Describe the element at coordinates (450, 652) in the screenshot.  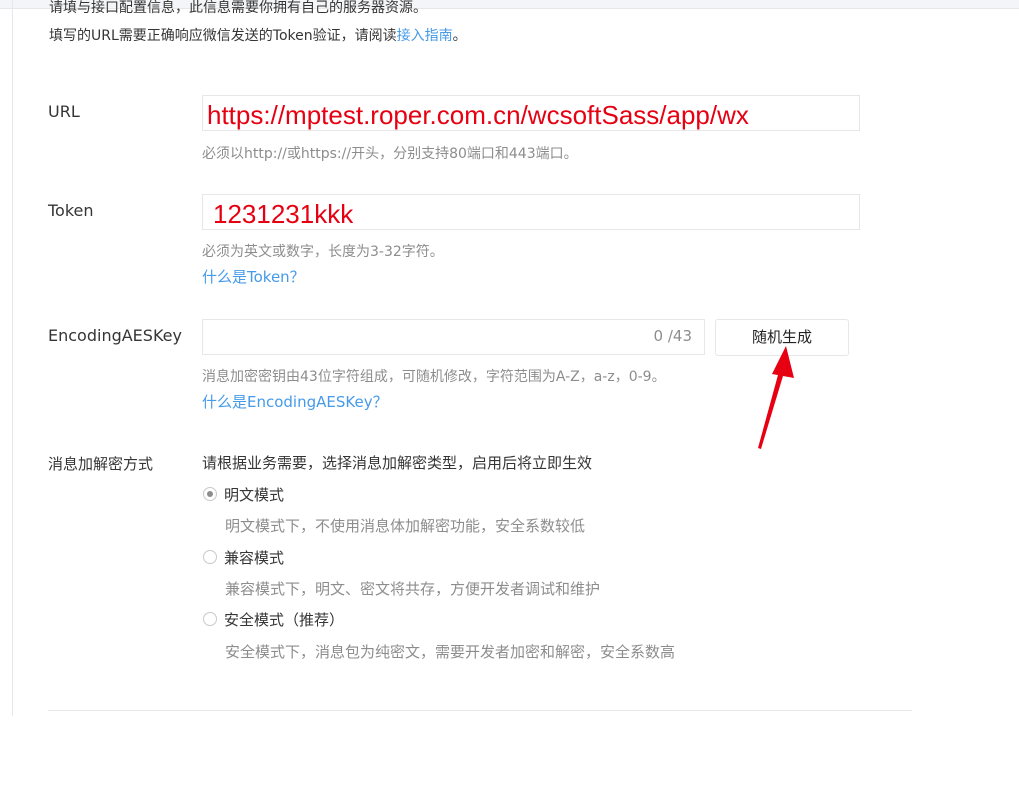
I see `radio-secure-desc: 安全模式下，消息包为纯密文，需要开发者加密和解密，安全系数高` at that location.